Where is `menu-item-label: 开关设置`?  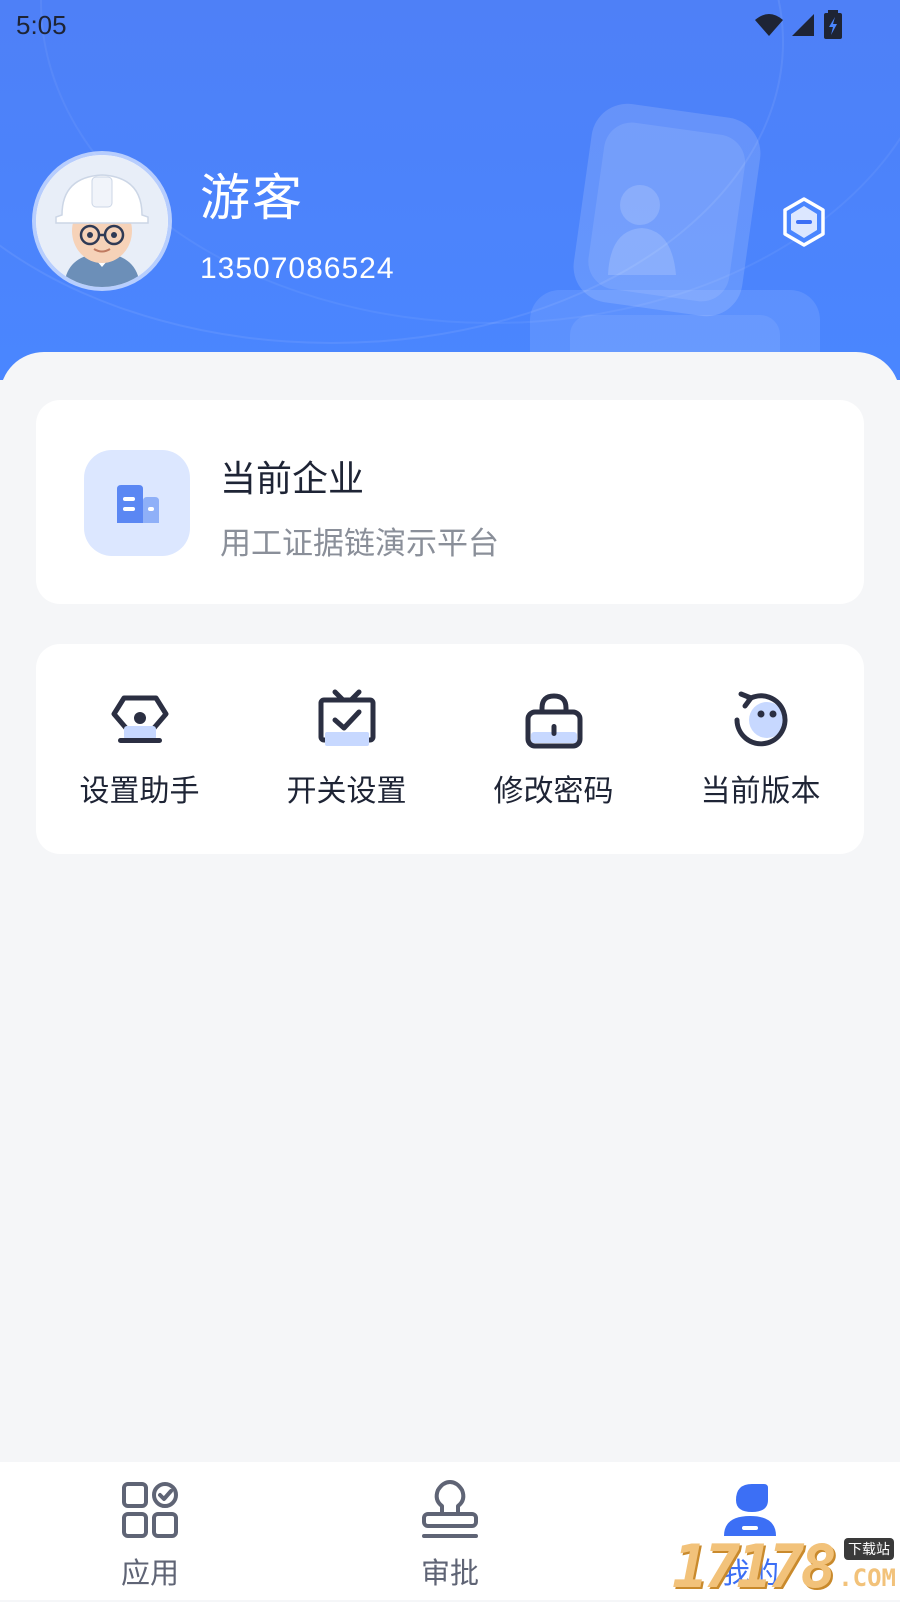 menu-item-label: 开关设置 is located at coordinates (346, 791).